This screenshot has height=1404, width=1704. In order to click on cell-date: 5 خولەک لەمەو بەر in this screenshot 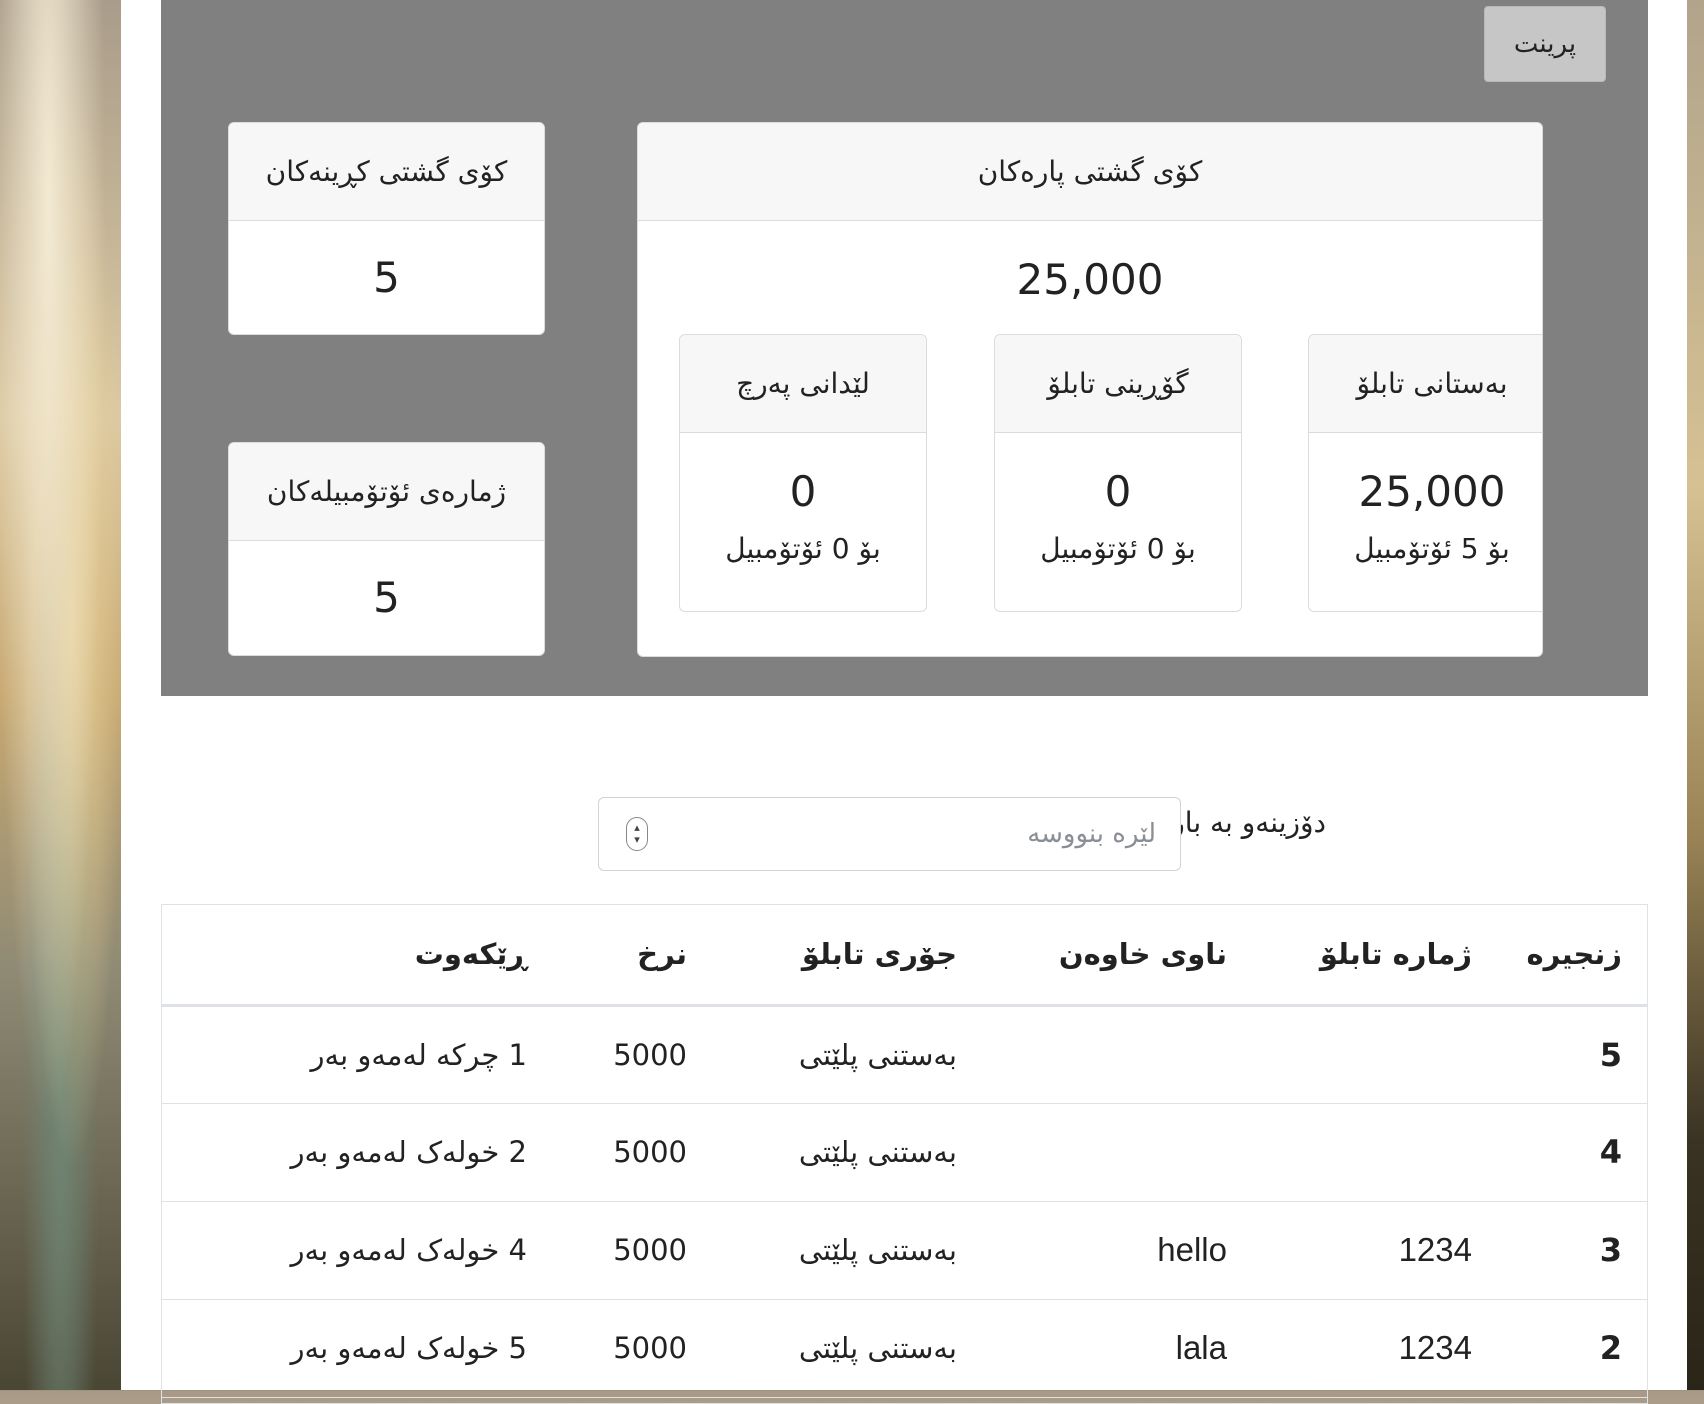, I will do `click(357, 1348)`.